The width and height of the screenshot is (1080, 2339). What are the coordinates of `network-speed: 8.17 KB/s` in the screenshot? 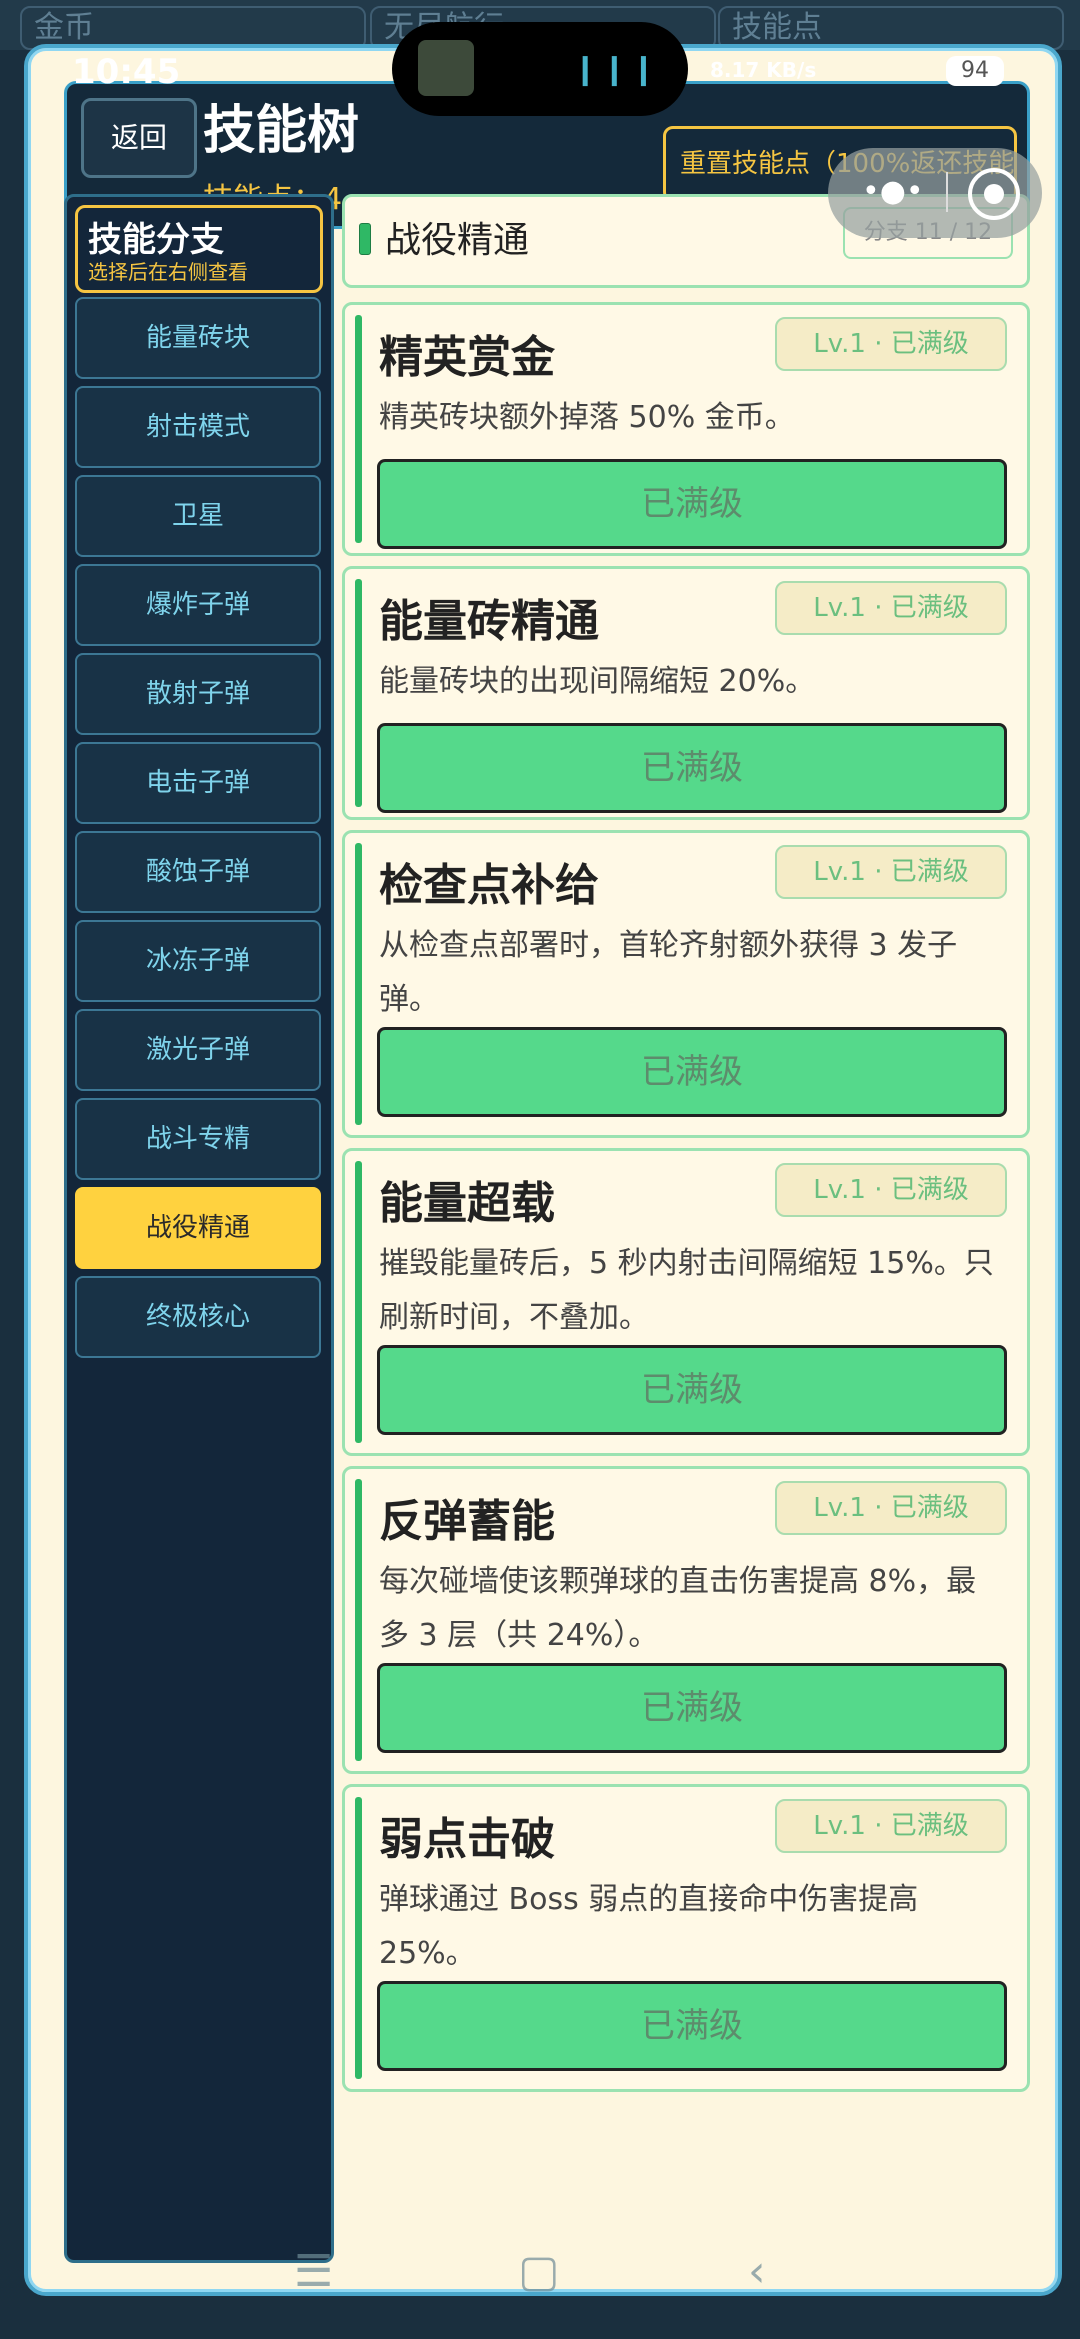 It's located at (763, 70).